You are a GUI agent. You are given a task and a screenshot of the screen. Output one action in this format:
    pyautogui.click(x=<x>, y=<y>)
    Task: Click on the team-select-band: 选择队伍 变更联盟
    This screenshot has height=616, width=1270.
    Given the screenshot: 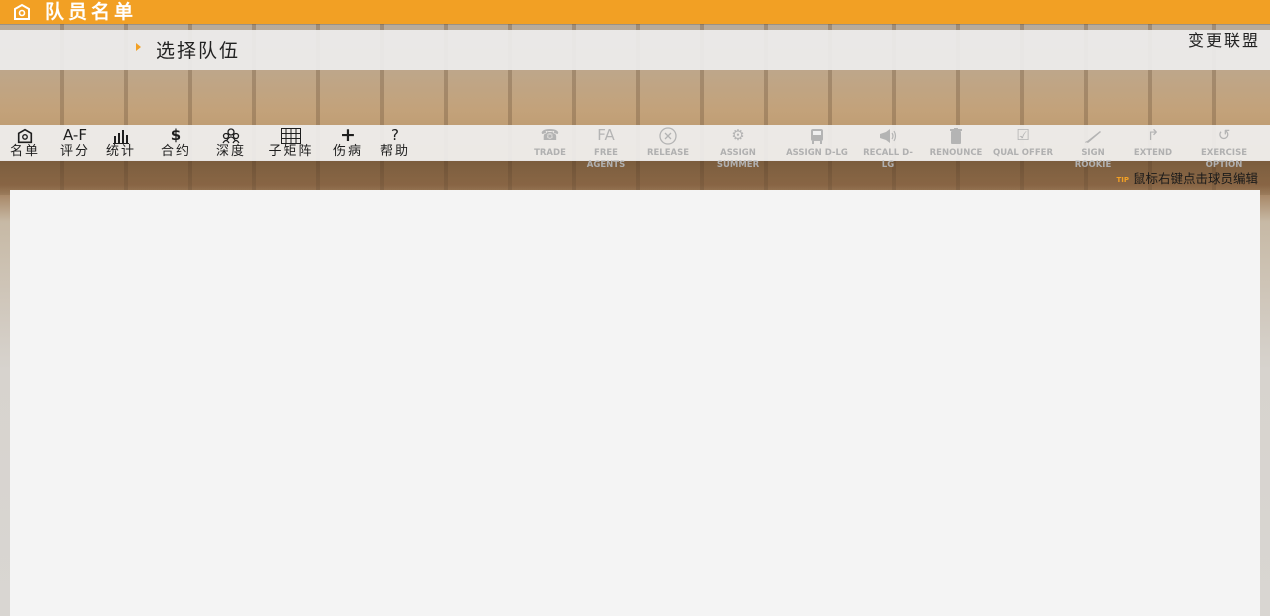 What is the action you would take?
    pyautogui.click(x=635, y=50)
    